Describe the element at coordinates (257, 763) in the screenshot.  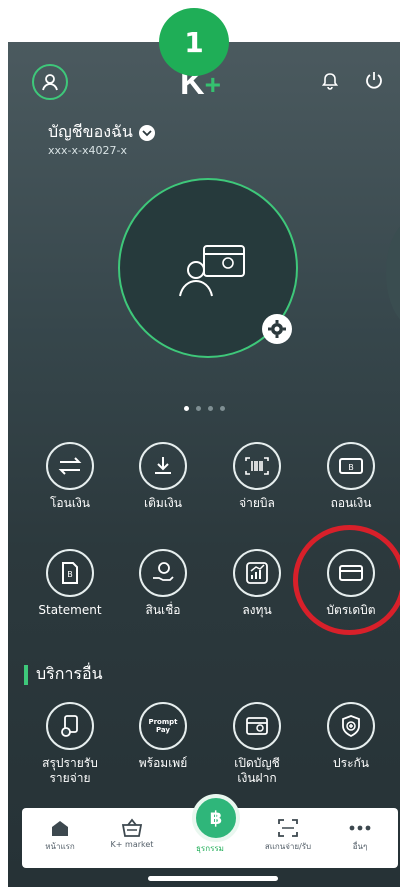
I see `service-label-line1: เปิดบัญชี` at that location.